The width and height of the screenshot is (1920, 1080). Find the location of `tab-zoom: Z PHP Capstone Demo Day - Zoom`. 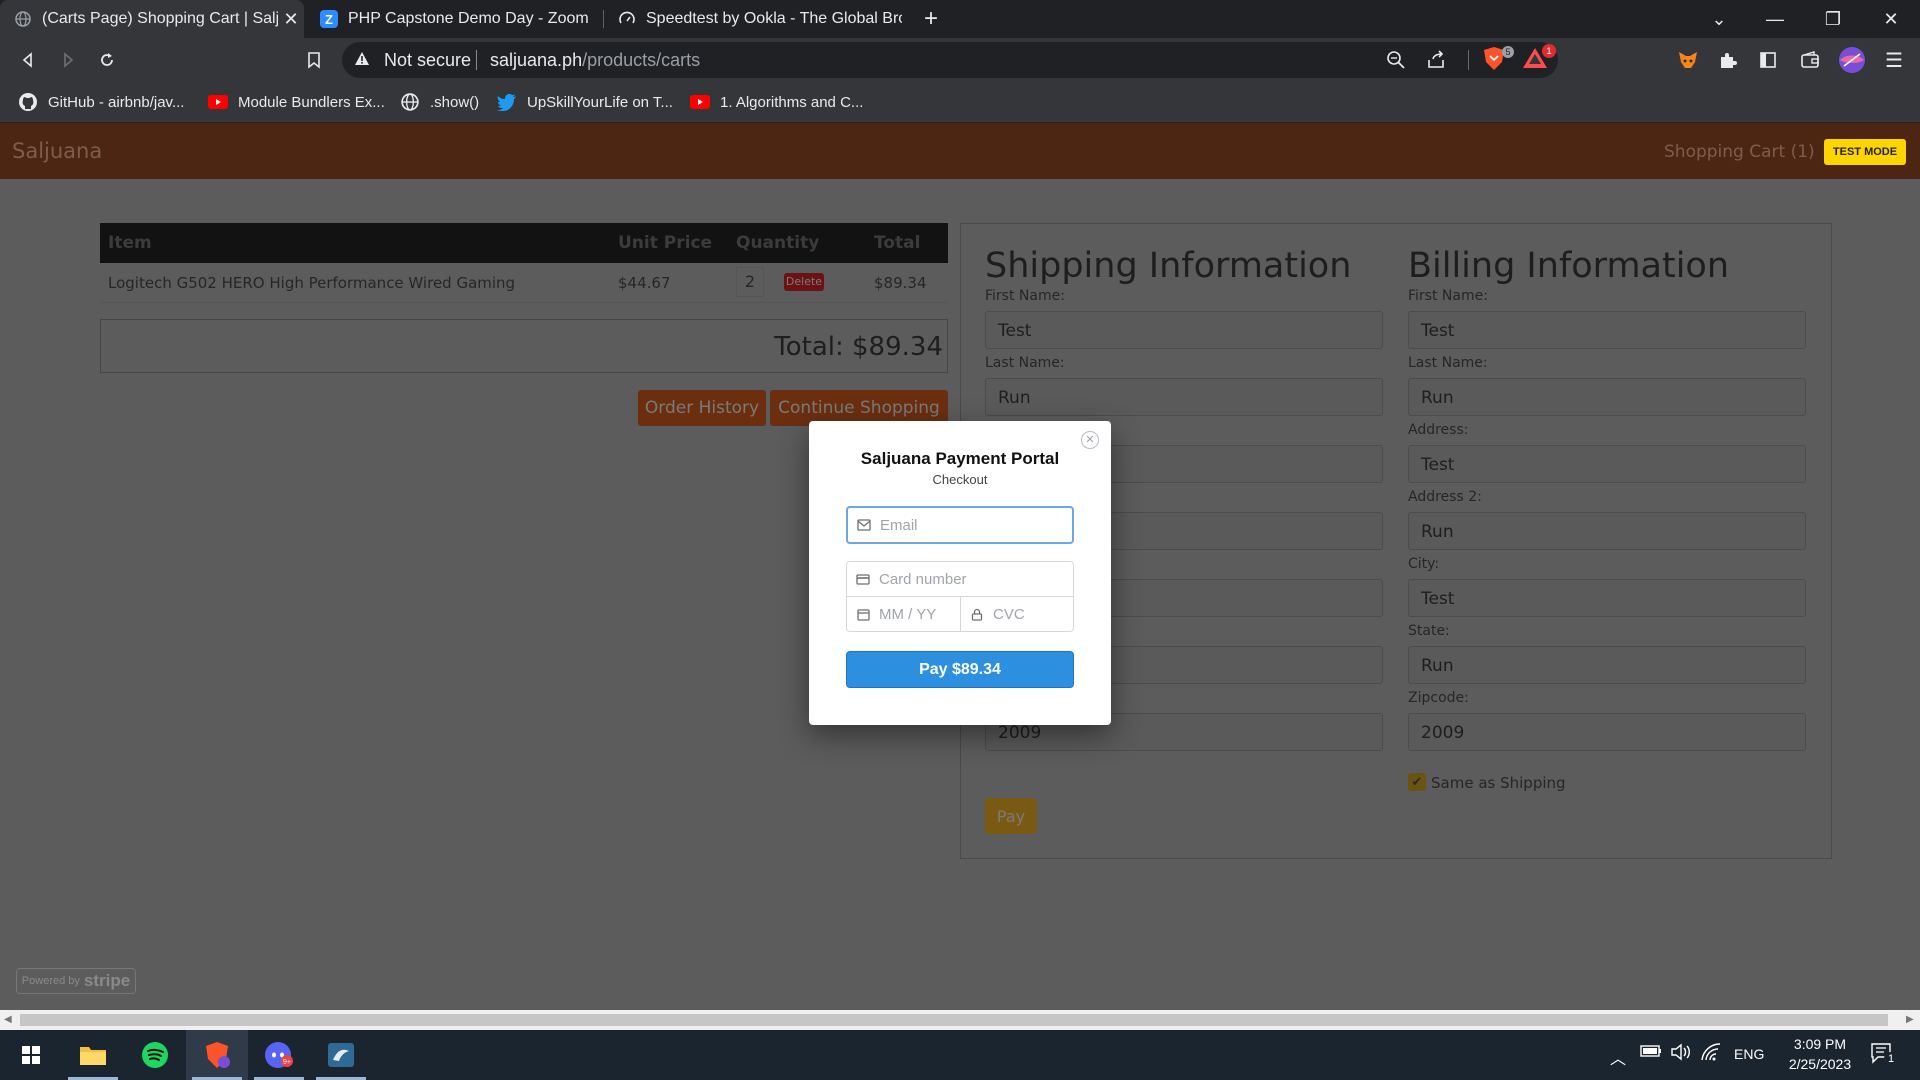

tab-zoom: Z PHP Capstone Demo Day - Zoom is located at coordinates (454, 19).